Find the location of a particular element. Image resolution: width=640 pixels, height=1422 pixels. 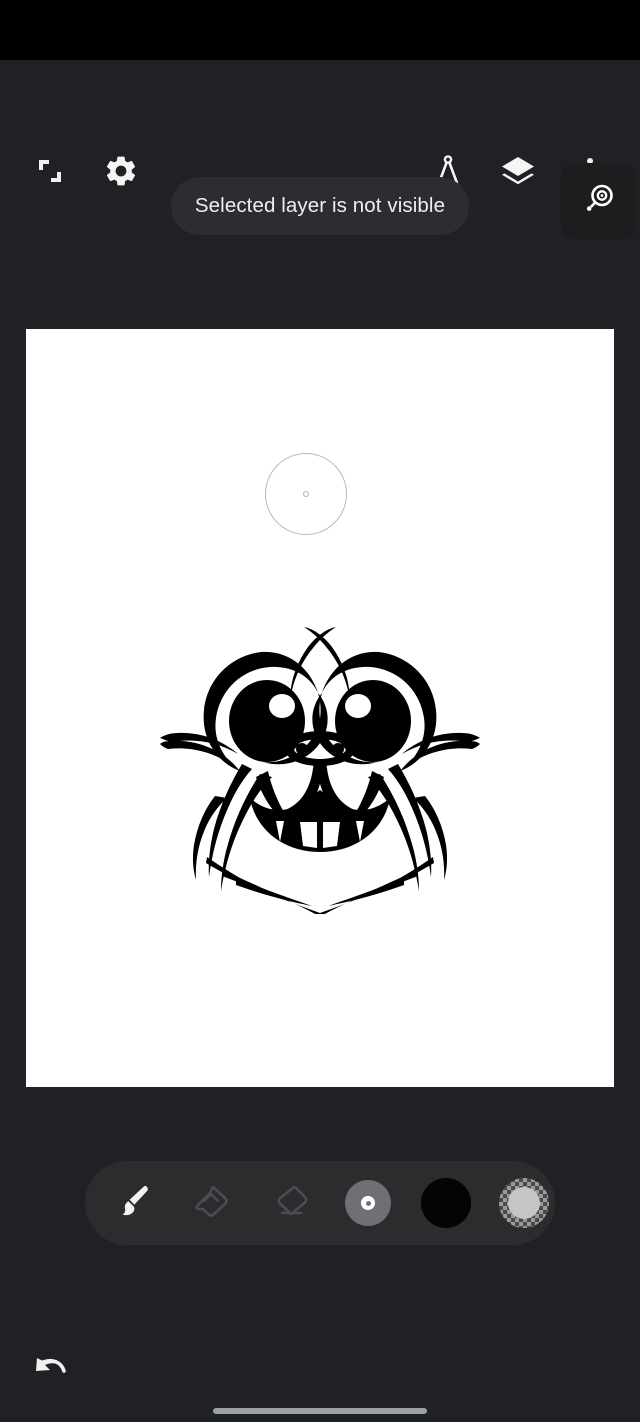

brush-size-cursor is located at coordinates (306, 494).